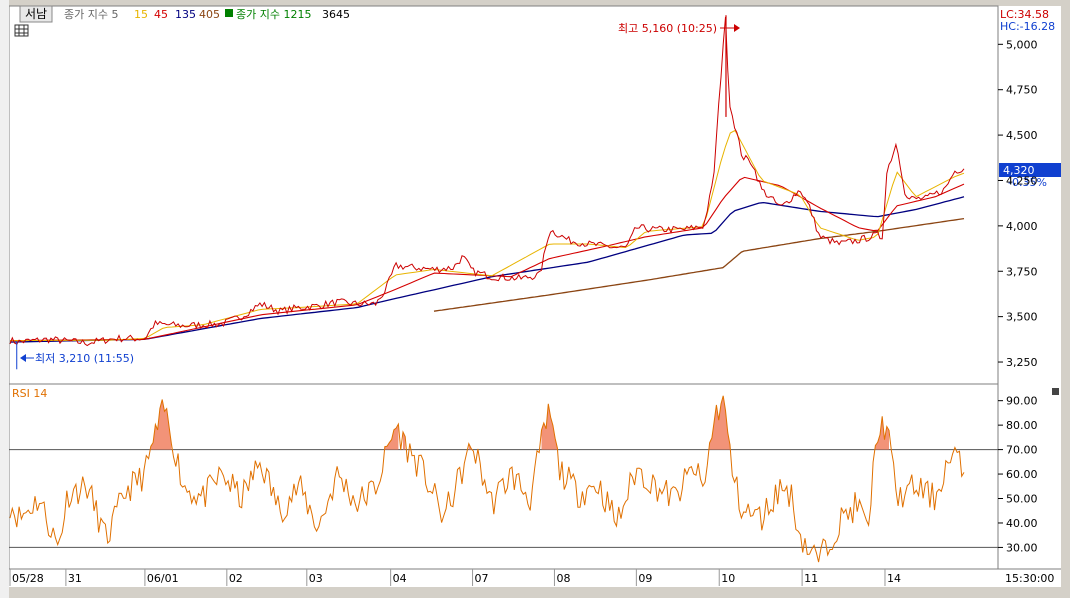 This screenshot has width=1070, height=602. Describe the element at coordinates (1022, 523) in the screenshot. I see `rsi-y-tick-label: 40.00` at that location.